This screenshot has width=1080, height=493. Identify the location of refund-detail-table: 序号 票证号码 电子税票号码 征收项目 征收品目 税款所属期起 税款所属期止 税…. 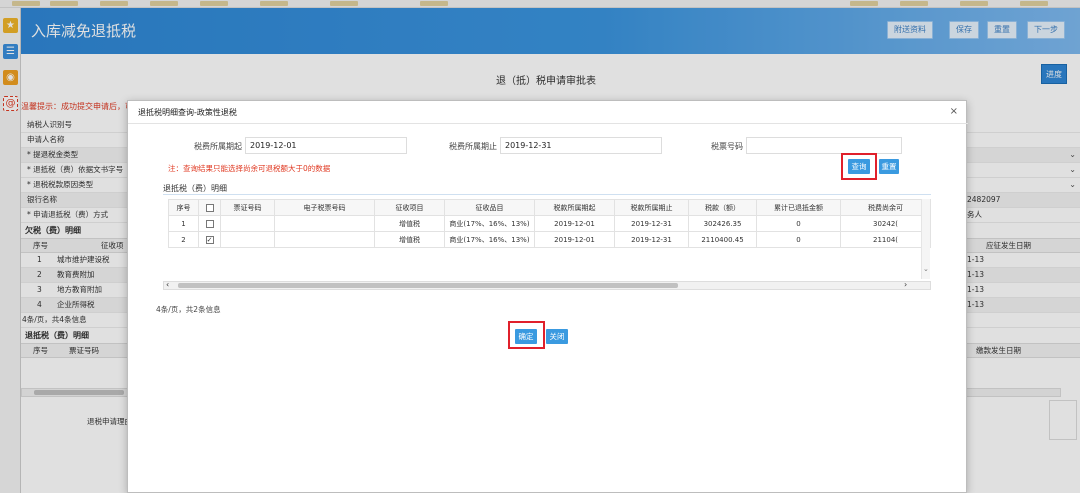
(549, 223).